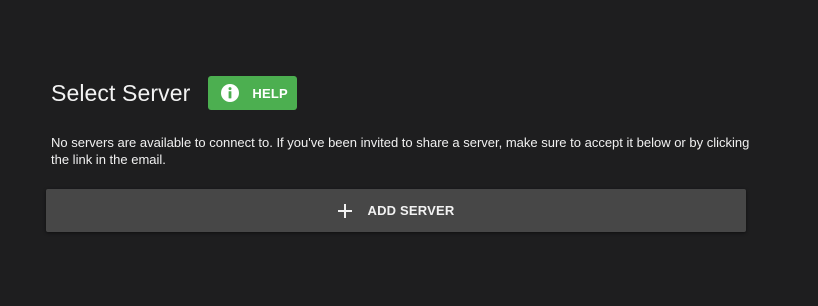  I want to click on add-server-button: ADD SERVER, so click(396, 210).